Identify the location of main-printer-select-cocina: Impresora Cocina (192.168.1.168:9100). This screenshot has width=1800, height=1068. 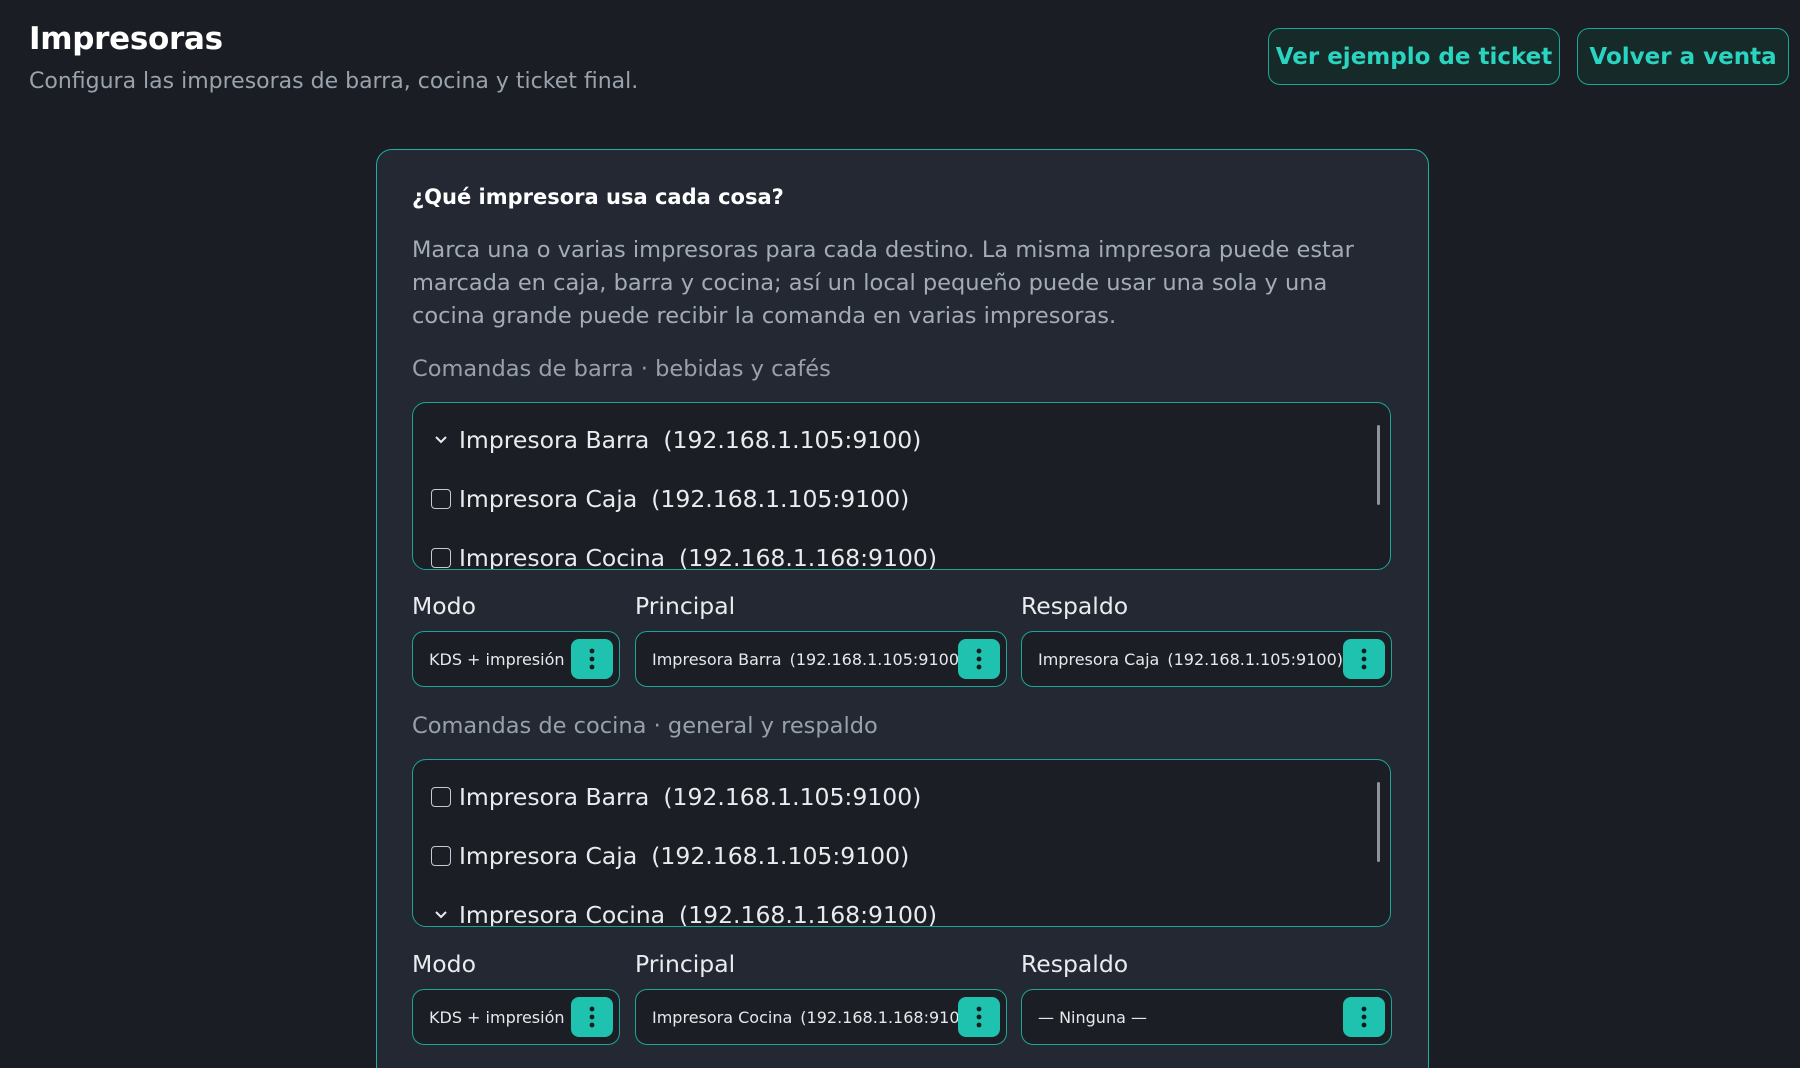
(821, 1017).